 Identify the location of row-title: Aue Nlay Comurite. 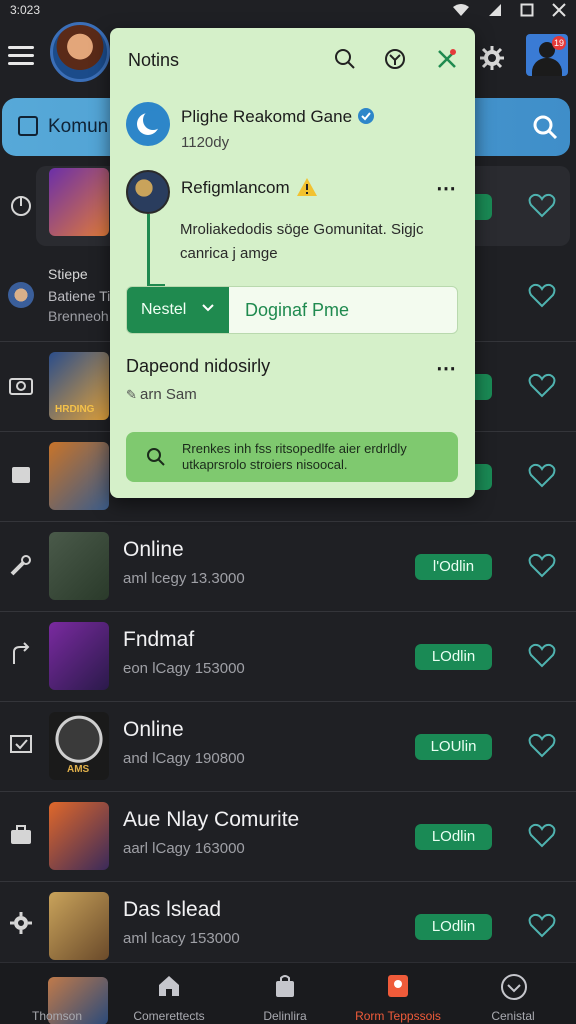
(211, 819).